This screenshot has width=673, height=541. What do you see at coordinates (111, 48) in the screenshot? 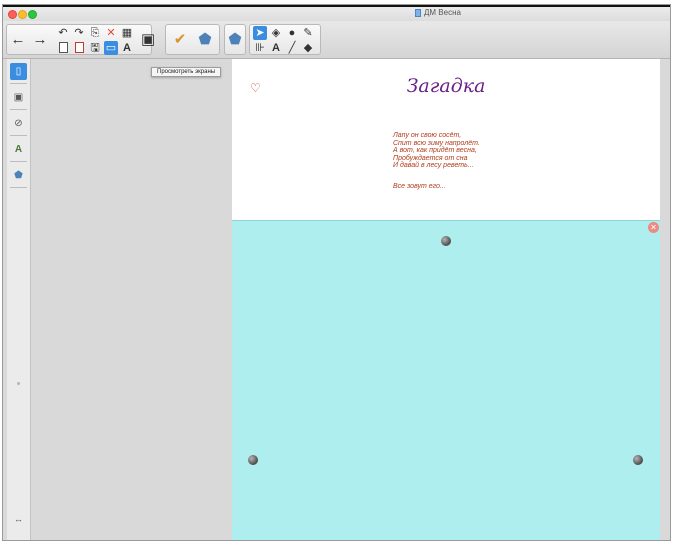
I see `screen-view-icon: ▭` at bounding box center [111, 48].